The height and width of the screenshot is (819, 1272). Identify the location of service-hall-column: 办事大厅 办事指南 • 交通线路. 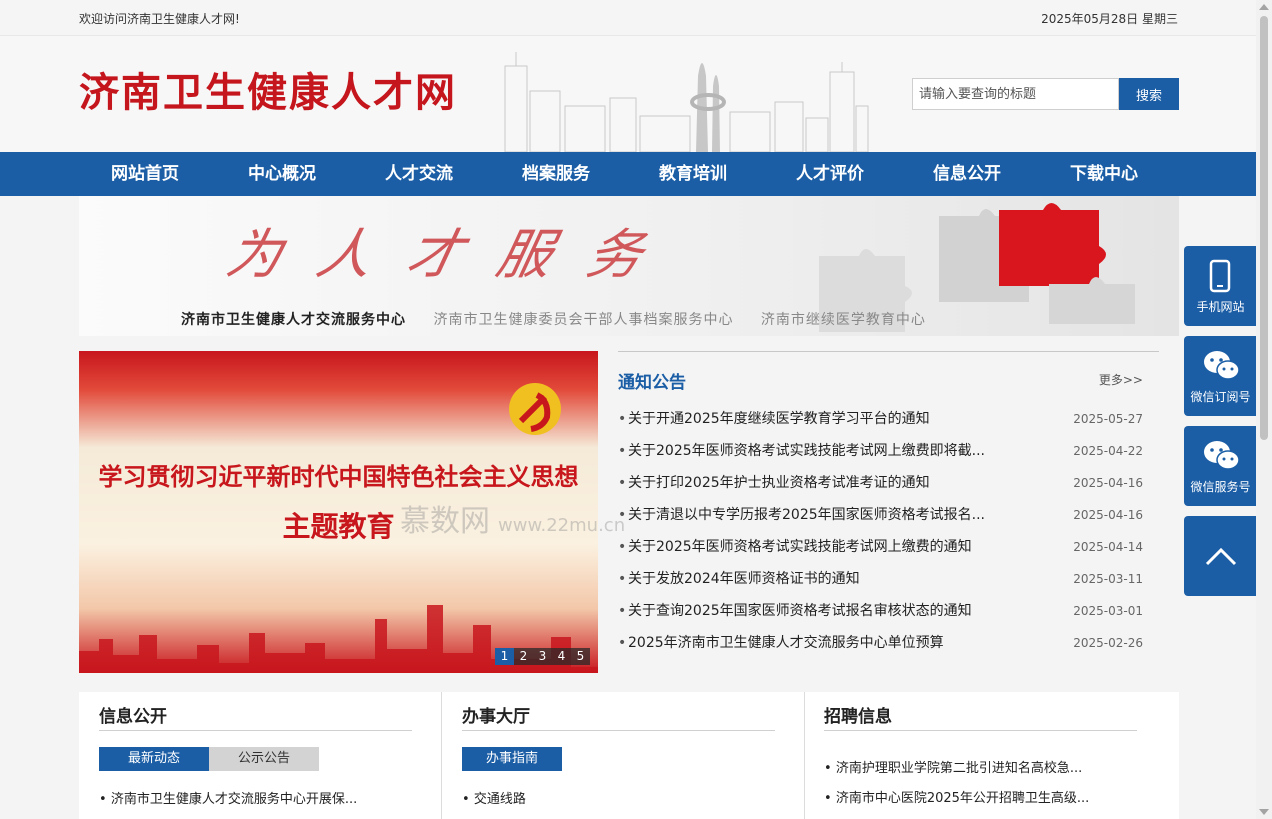
(608, 755).